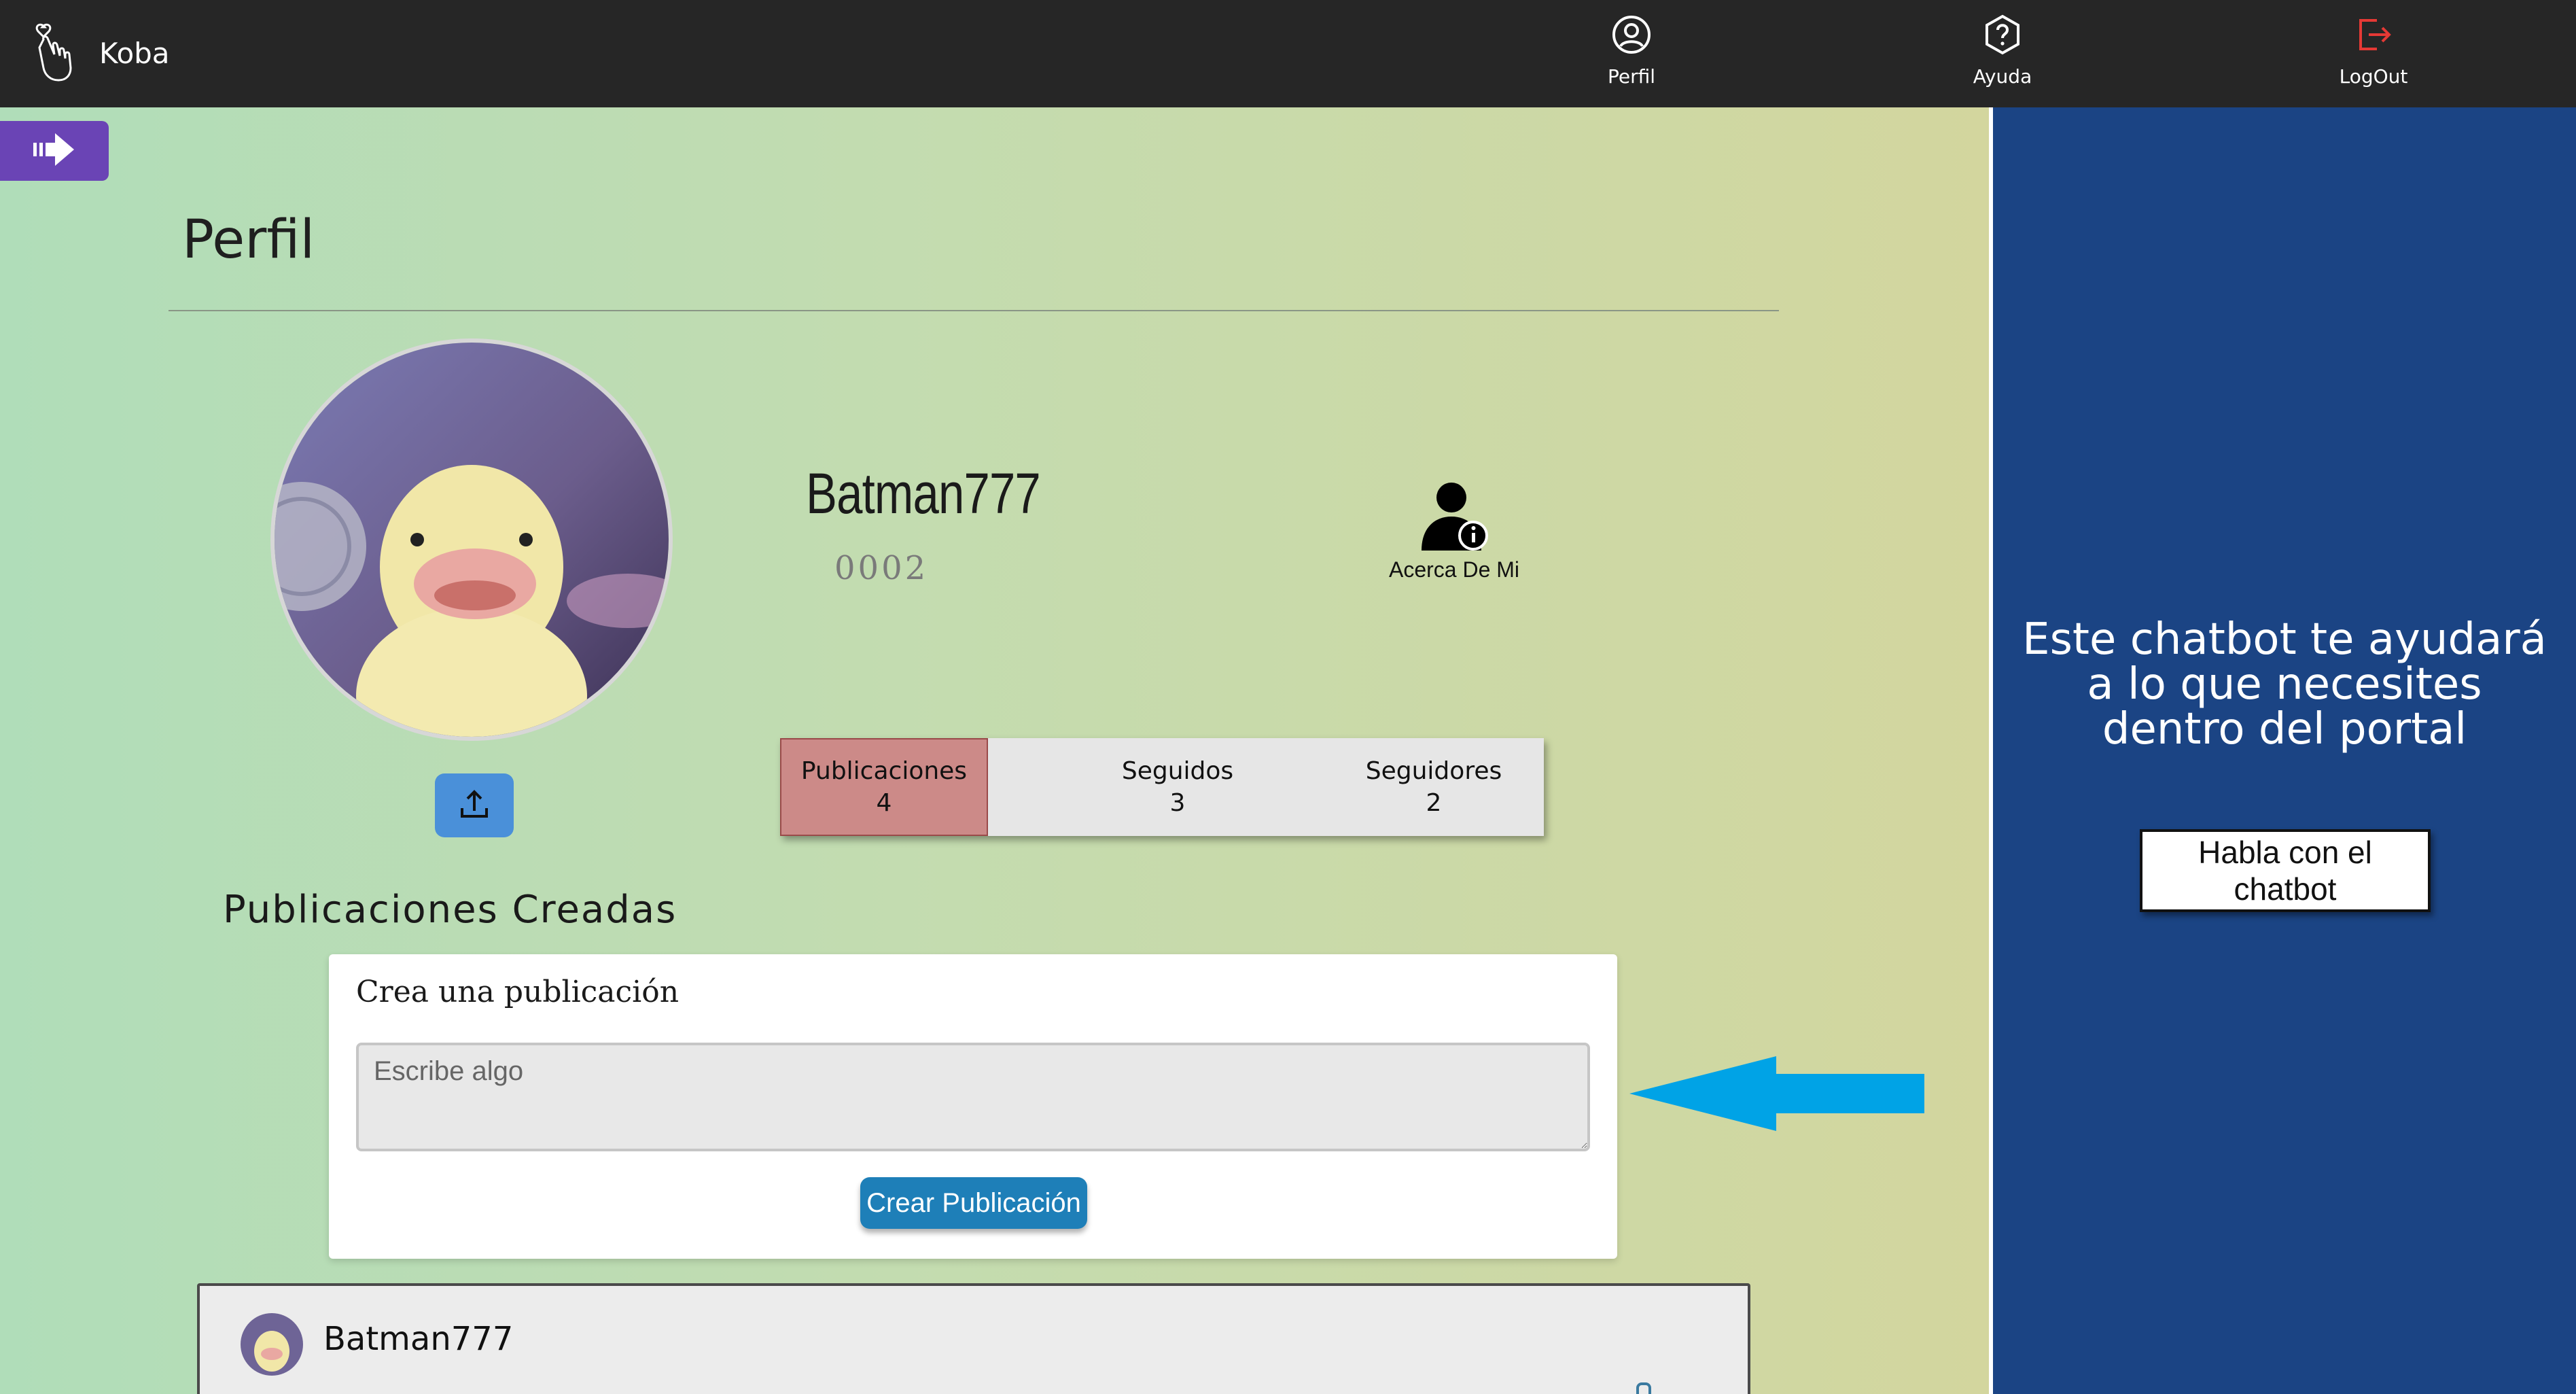 The width and height of the screenshot is (2576, 1394). What do you see at coordinates (471, 539) in the screenshot?
I see `profile-avatar` at bounding box center [471, 539].